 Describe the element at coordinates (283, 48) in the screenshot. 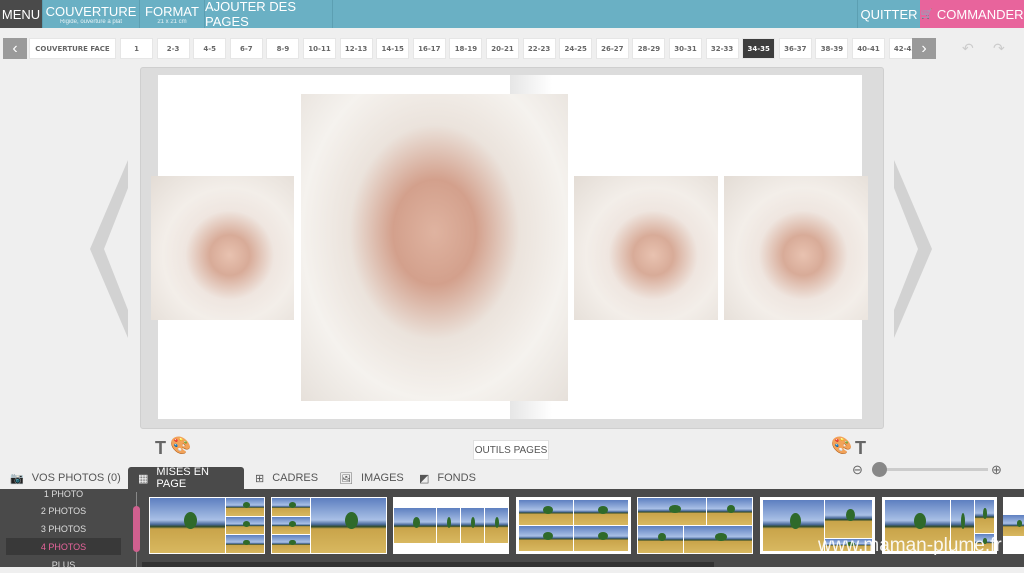

I see `page-tab: 8-9` at that location.